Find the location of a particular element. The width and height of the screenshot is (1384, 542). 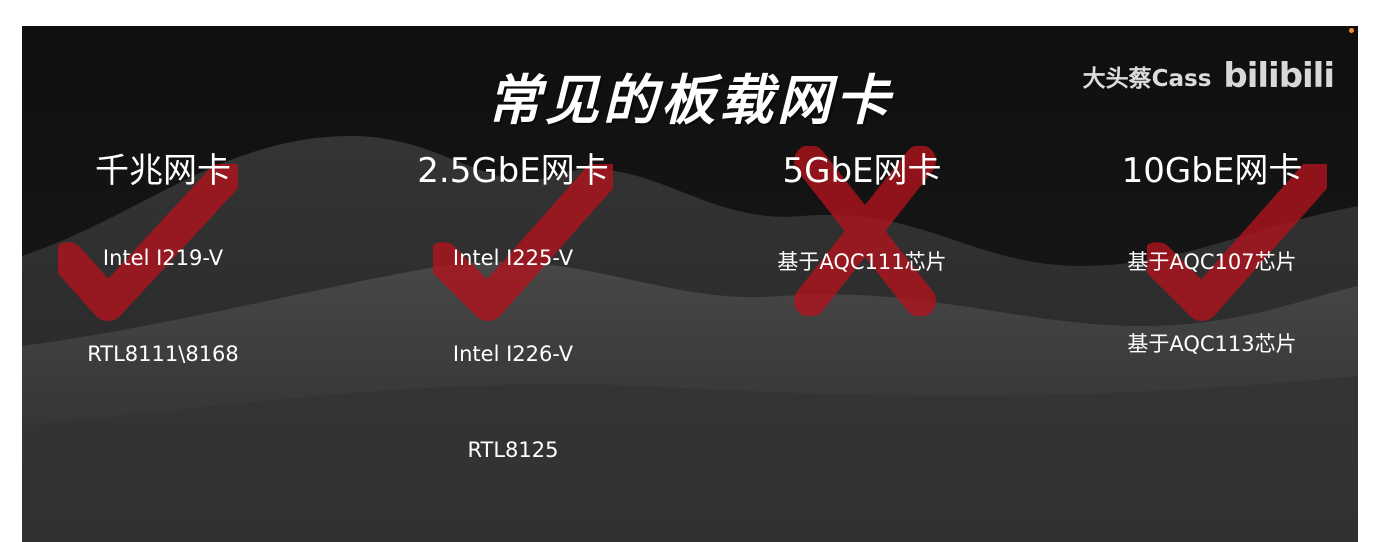

recording-indicator-dot is located at coordinates (1351, 30).